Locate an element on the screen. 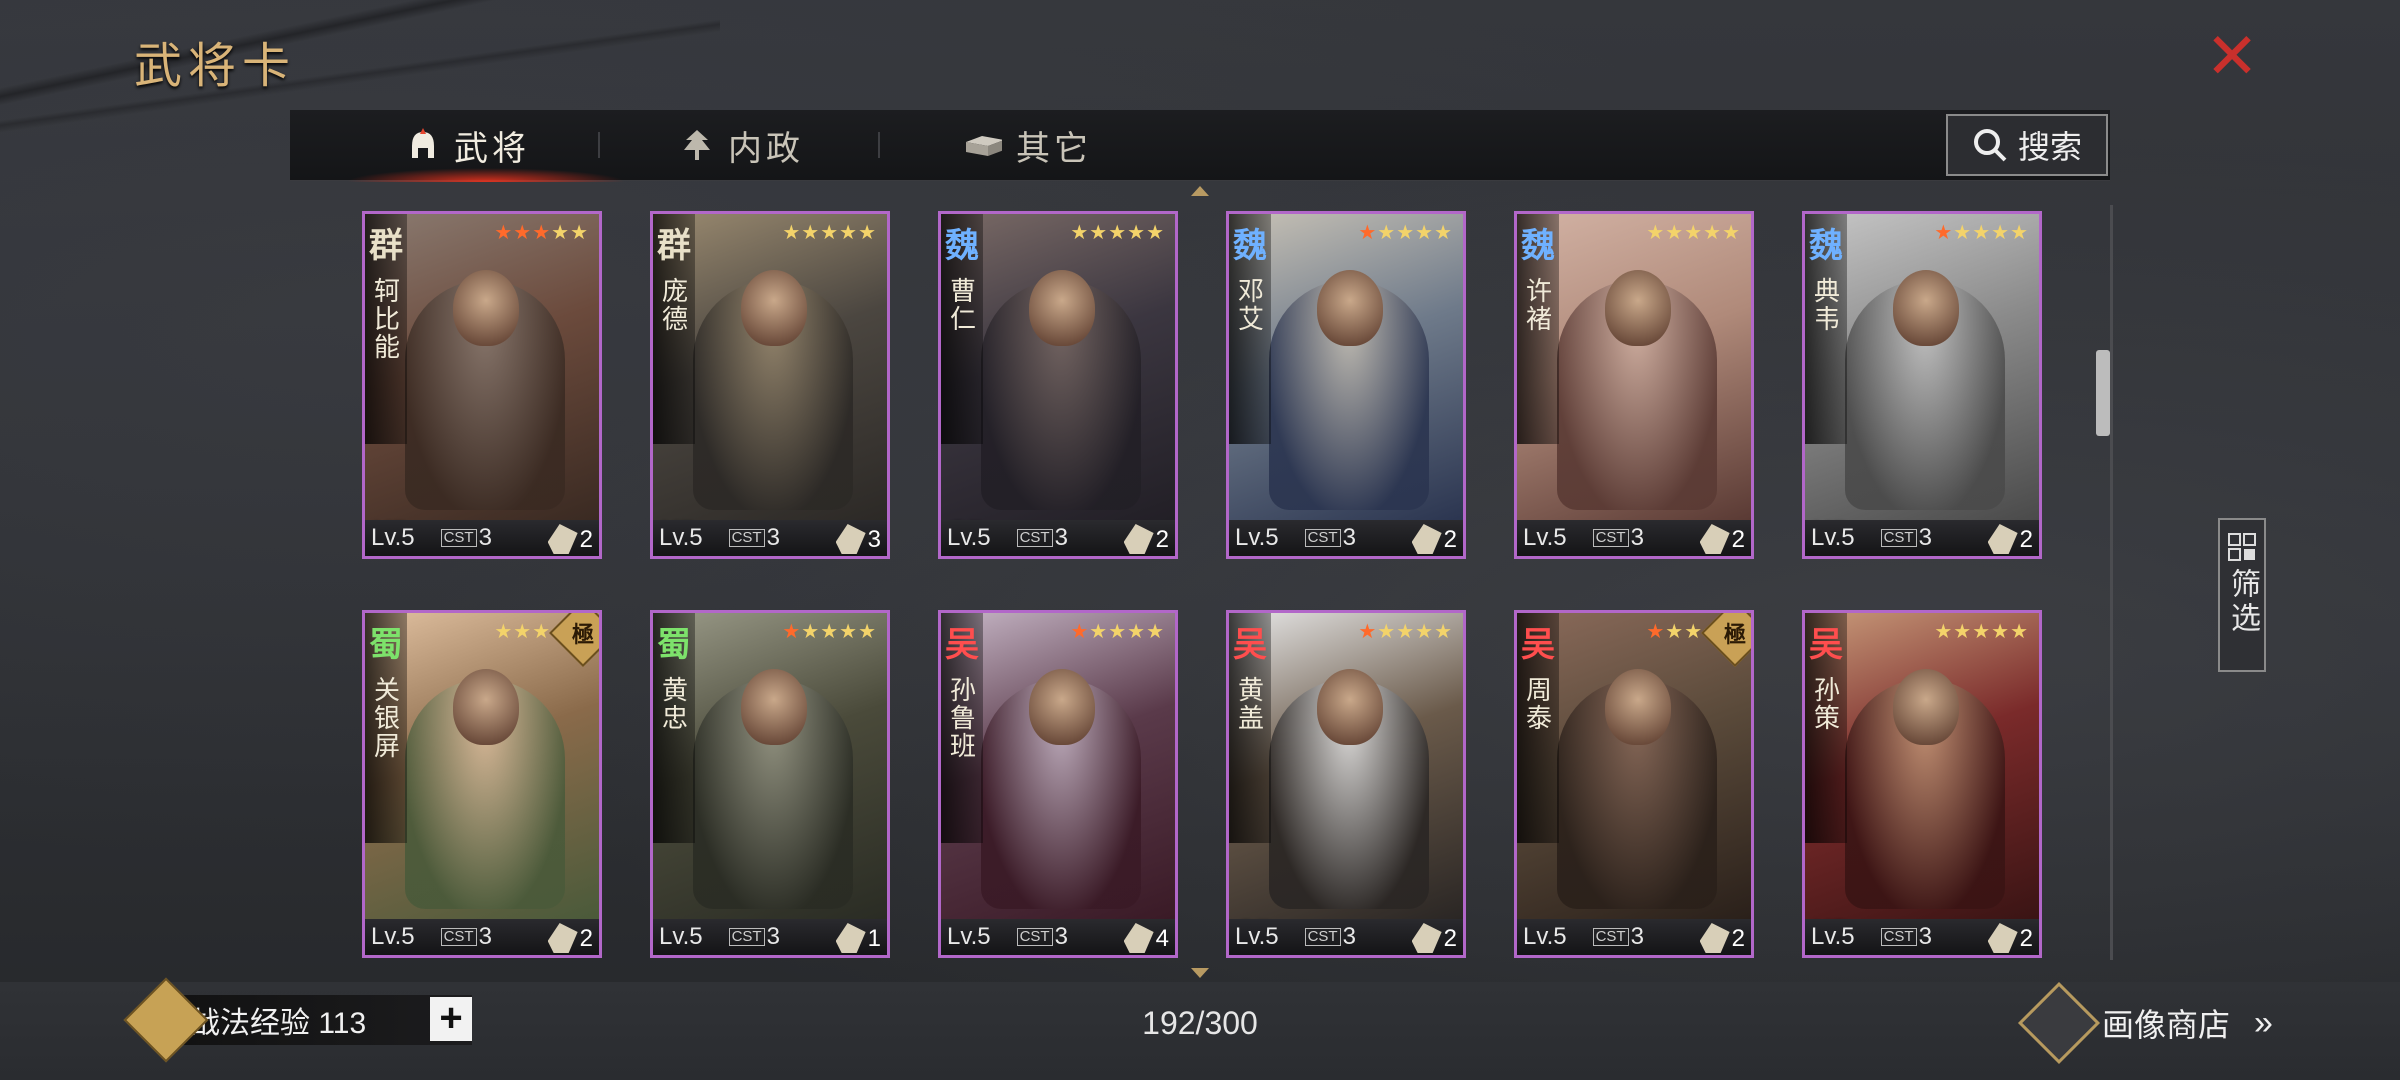 This screenshot has width=2400, height=1080. search-button: 搜索 is located at coordinates (2027, 145).